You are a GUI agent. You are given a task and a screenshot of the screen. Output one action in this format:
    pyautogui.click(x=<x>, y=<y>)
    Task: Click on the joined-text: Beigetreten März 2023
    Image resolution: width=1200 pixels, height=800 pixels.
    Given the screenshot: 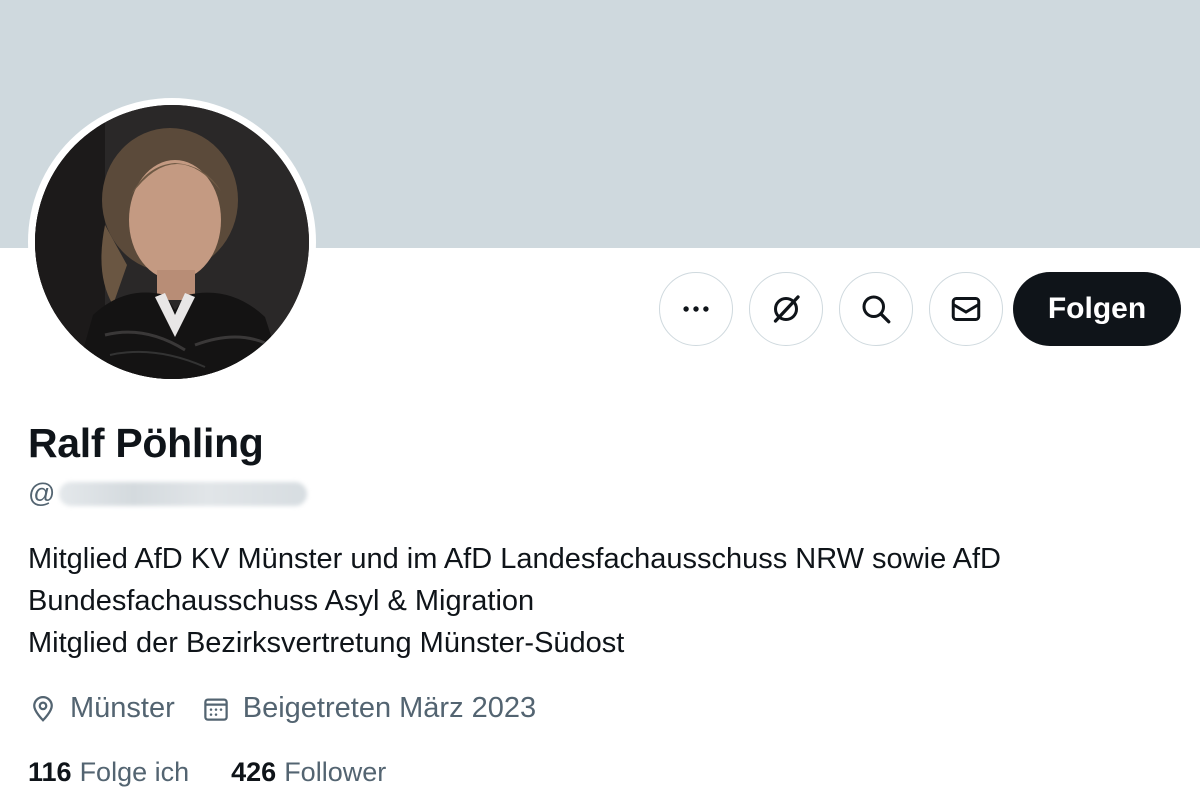 What is the action you would take?
    pyautogui.click(x=389, y=708)
    